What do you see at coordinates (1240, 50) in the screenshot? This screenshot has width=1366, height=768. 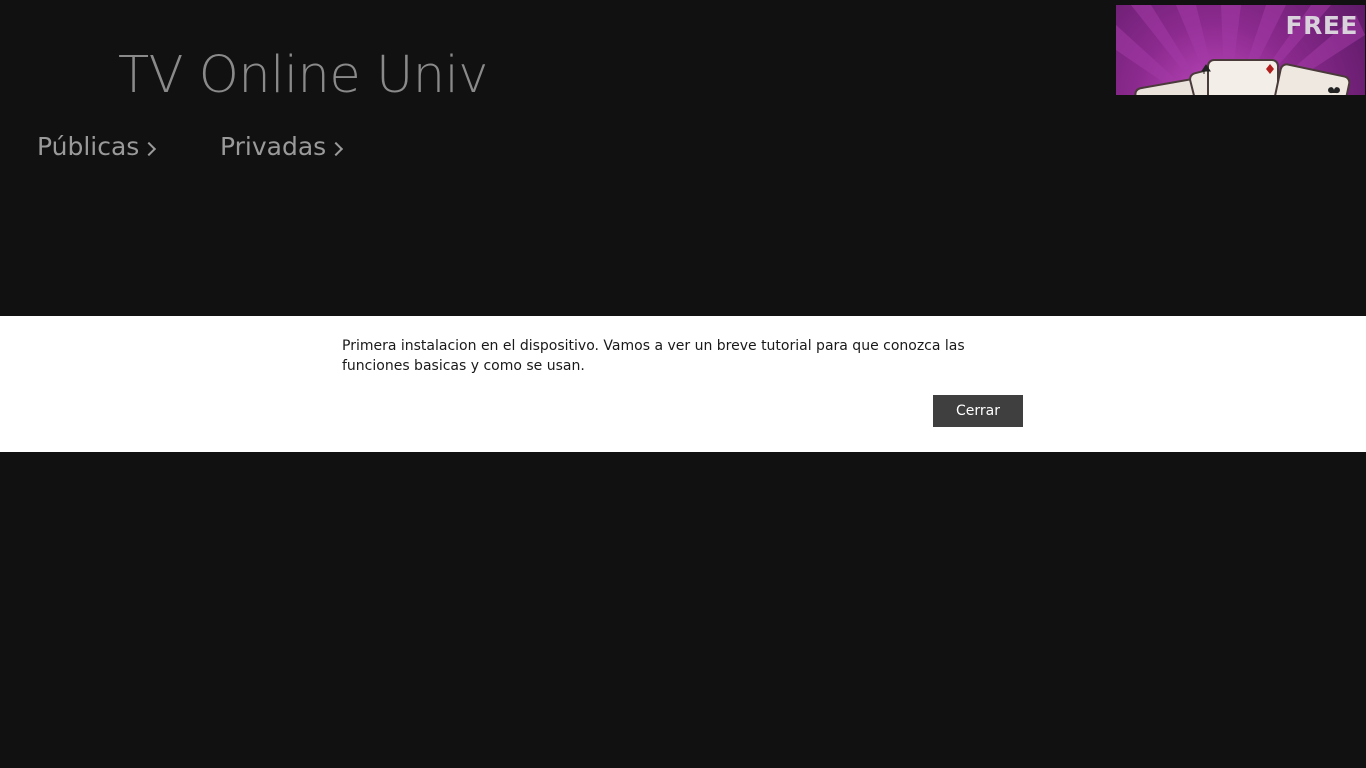 I see `ad-banner: FREE` at bounding box center [1240, 50].